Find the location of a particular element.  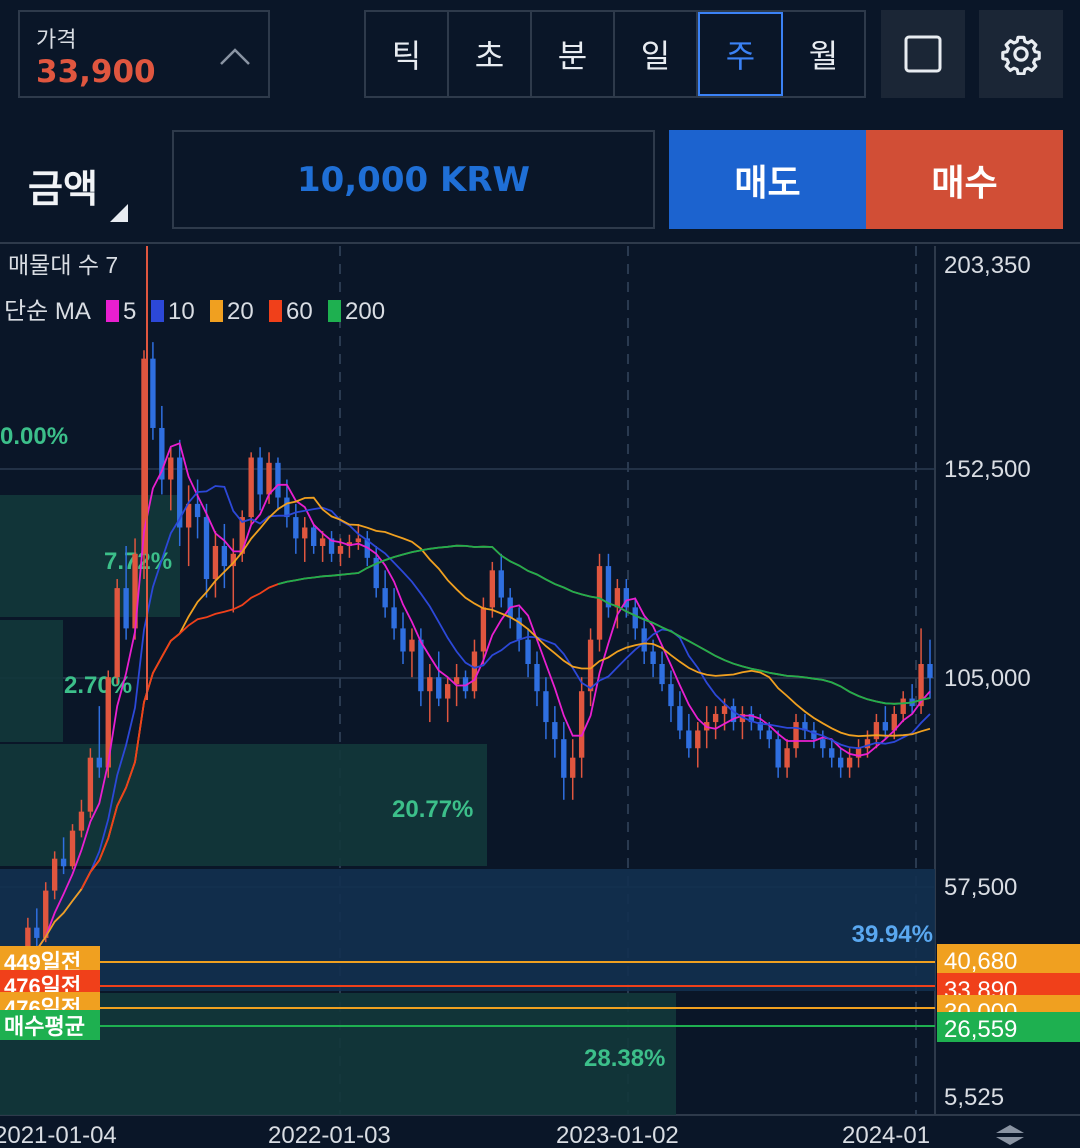

ma-legend-period: 200 is located at coordinates (365, 311).